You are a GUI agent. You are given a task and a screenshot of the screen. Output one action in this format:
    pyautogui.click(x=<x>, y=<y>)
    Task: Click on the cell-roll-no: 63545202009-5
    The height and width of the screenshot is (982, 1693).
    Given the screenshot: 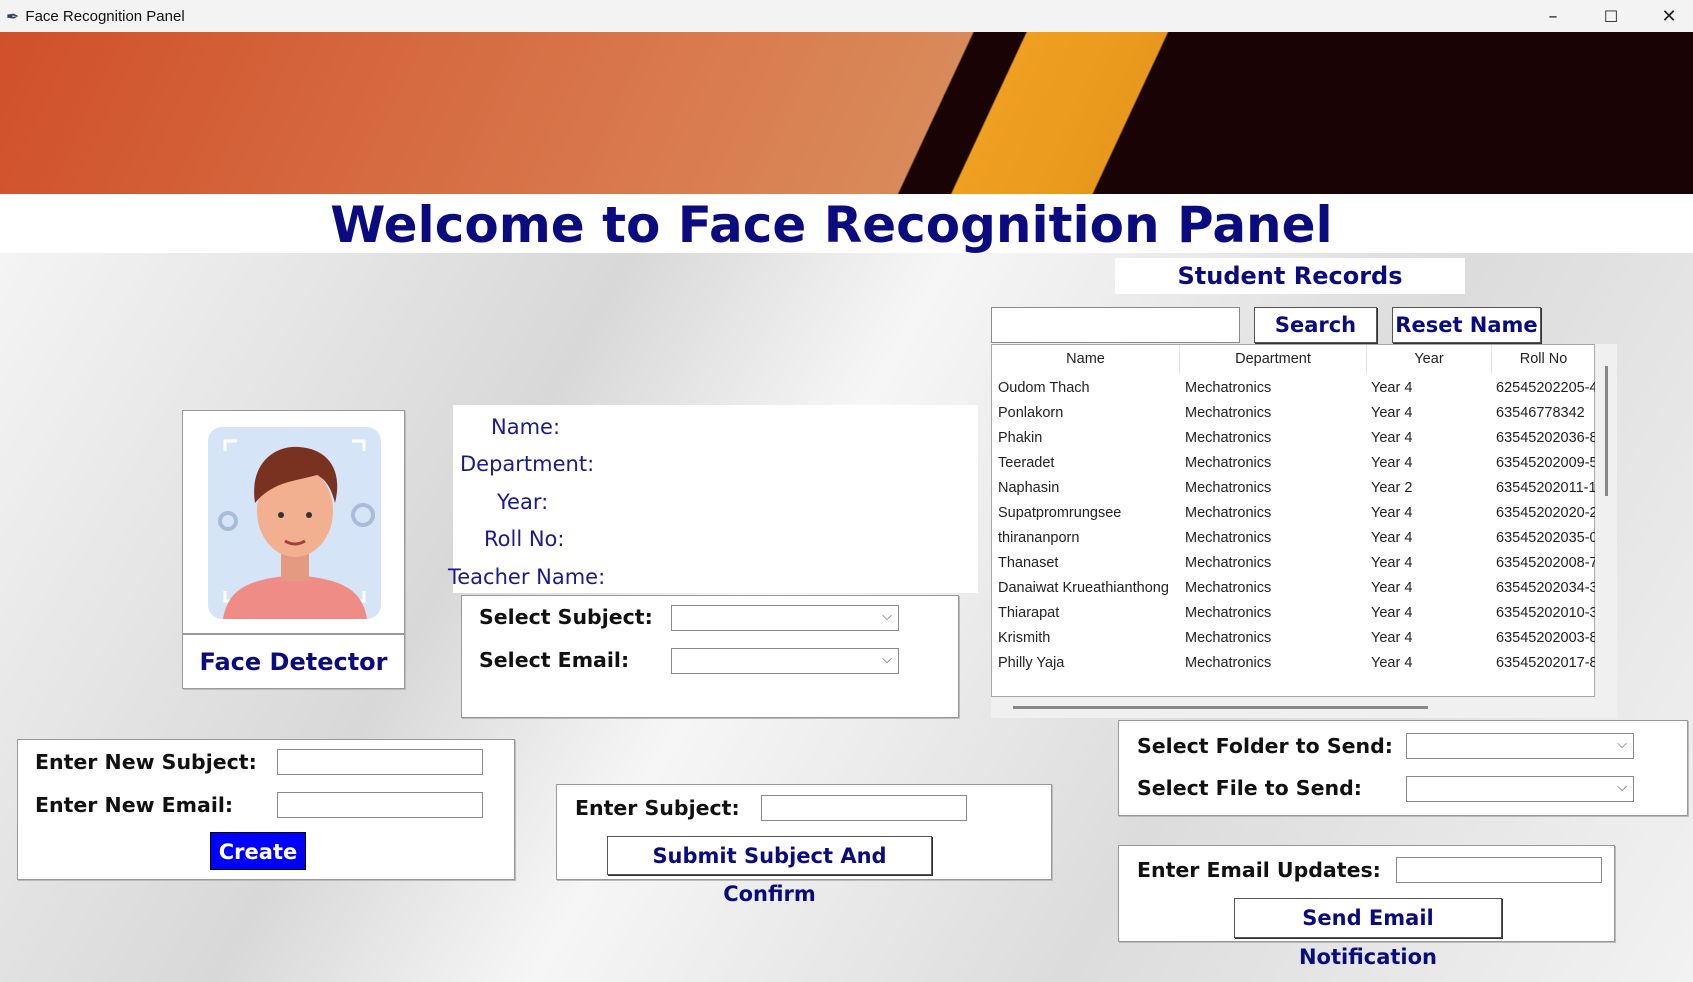 What is the action you would take?
    pyautogui.click(x=1547, y=463)
    